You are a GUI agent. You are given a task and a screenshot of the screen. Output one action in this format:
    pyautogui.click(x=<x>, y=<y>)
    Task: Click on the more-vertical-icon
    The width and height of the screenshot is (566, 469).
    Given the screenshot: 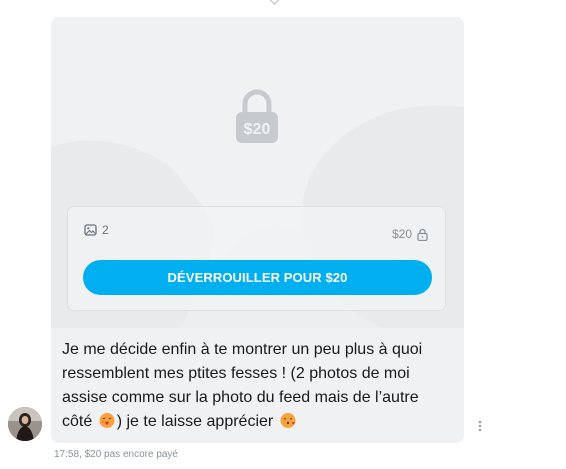 What is the action you would take?
    pyautogui.click(x=480, y=426)
    